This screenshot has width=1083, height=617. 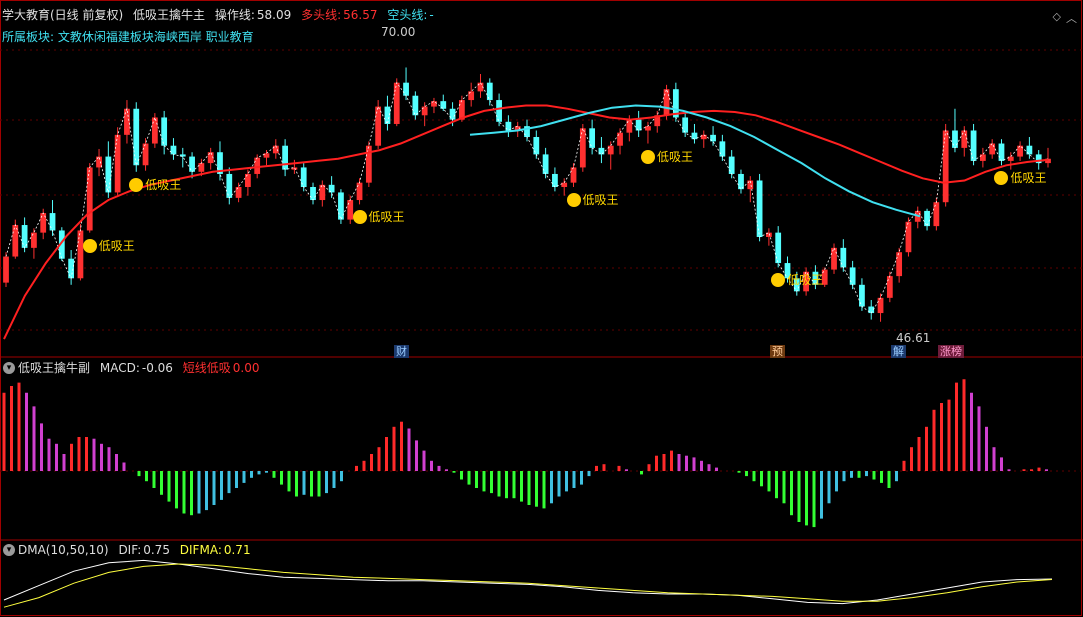 I want to click on dma-dif-line, so click(x=528, y=582).